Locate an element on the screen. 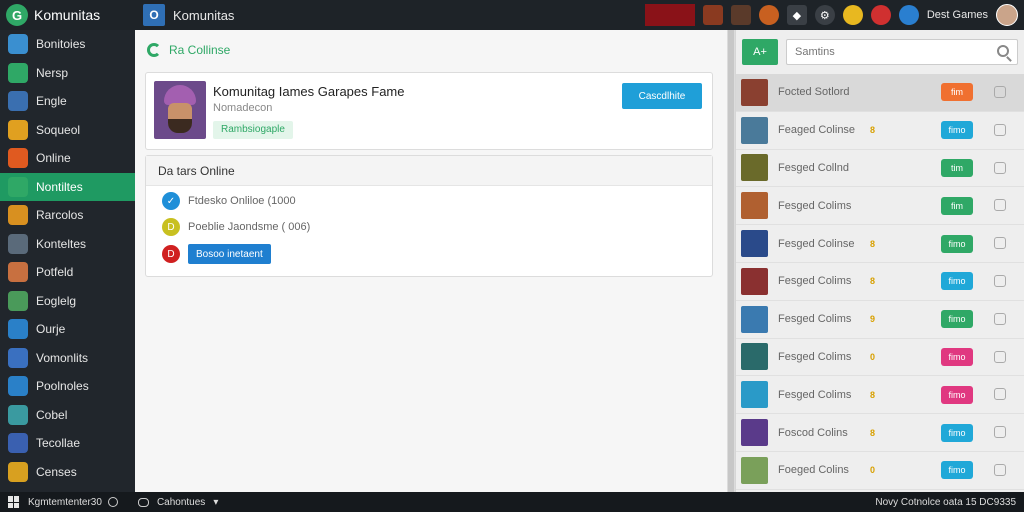  game-row: Foeged Colins 0 fimo is located at coordinates (880, 471).